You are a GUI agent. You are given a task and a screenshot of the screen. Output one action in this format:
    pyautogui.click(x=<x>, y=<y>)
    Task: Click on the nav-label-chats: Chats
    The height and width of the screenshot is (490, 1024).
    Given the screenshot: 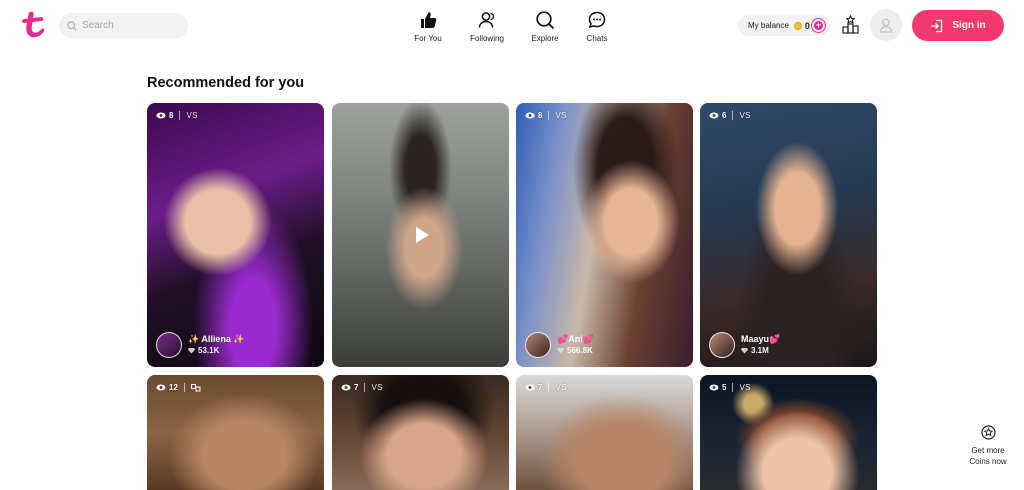 What is the action you would take?
    pyautogui.click(x=597, y=38)
    